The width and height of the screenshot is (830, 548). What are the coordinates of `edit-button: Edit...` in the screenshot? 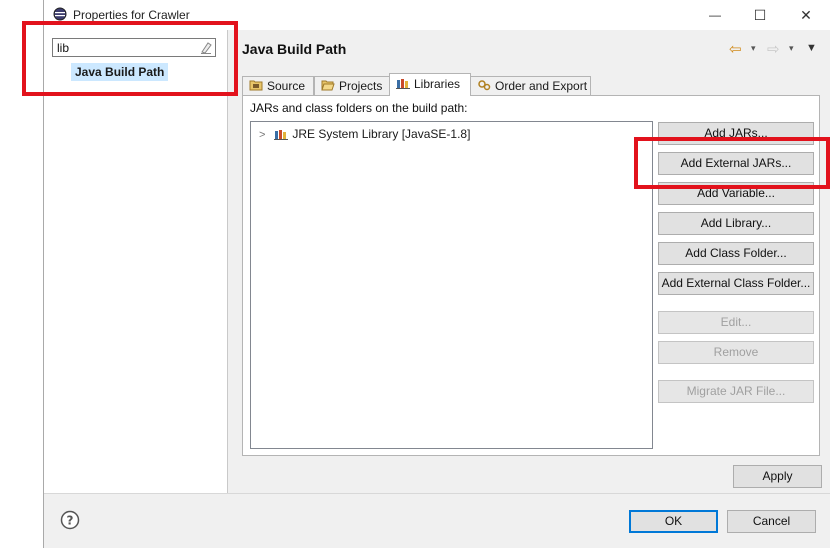 It's located at (736, 322).